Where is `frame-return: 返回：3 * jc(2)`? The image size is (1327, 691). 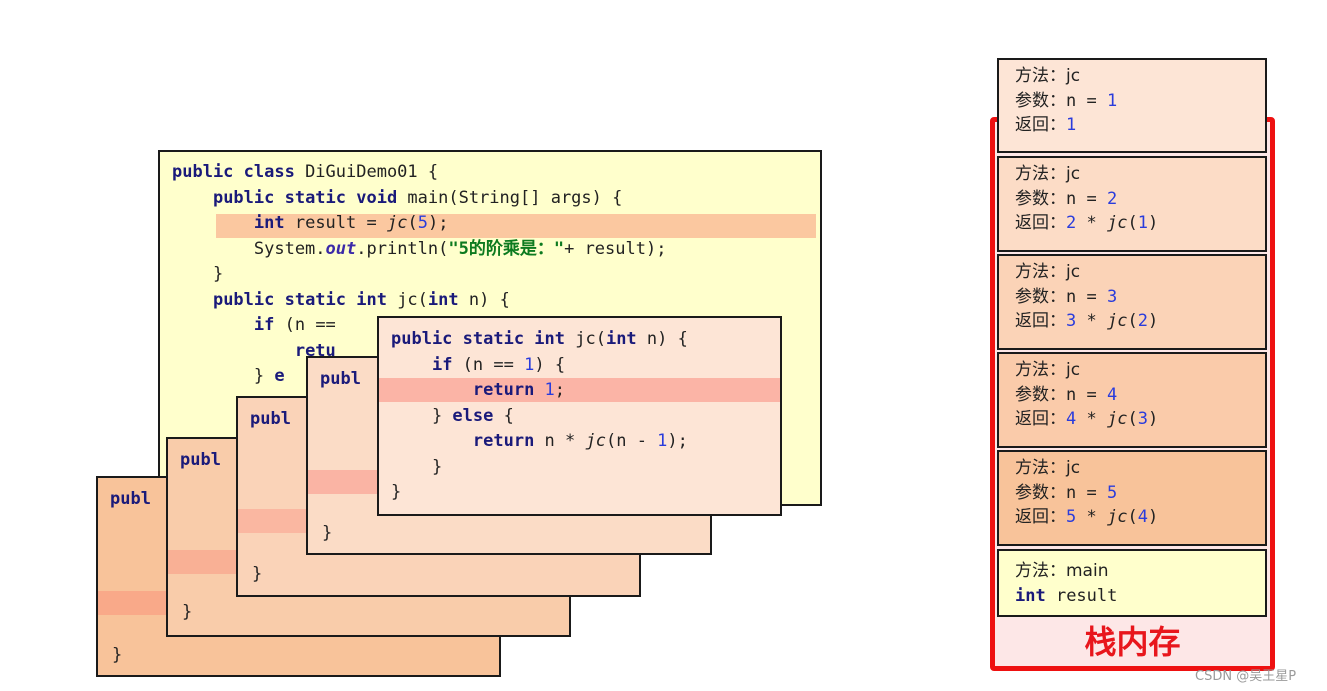 frame-return: 返回：3 * jc(2) is located at coordinates (1087, 321).